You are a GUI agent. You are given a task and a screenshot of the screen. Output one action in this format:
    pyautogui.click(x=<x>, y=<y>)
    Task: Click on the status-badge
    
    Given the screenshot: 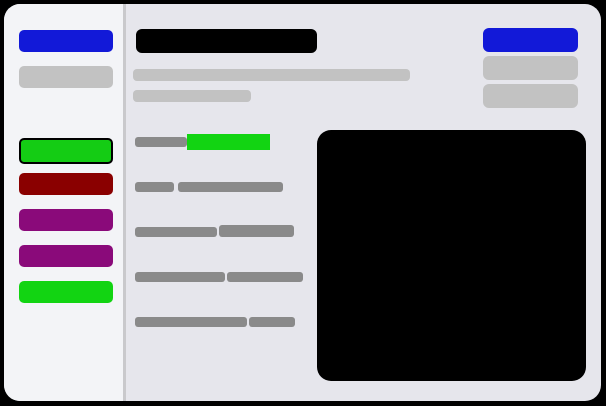 What is the action you would take?
    pyautogui.click(x=228, y=142)
    